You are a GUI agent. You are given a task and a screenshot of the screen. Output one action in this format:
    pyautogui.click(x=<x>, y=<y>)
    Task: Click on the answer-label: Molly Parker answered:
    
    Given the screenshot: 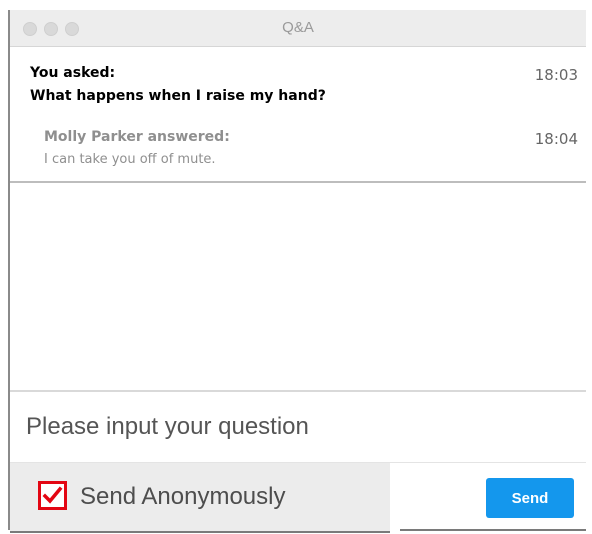 What is the action you would take?
    pyautogui.click(x=137, y=137)
    